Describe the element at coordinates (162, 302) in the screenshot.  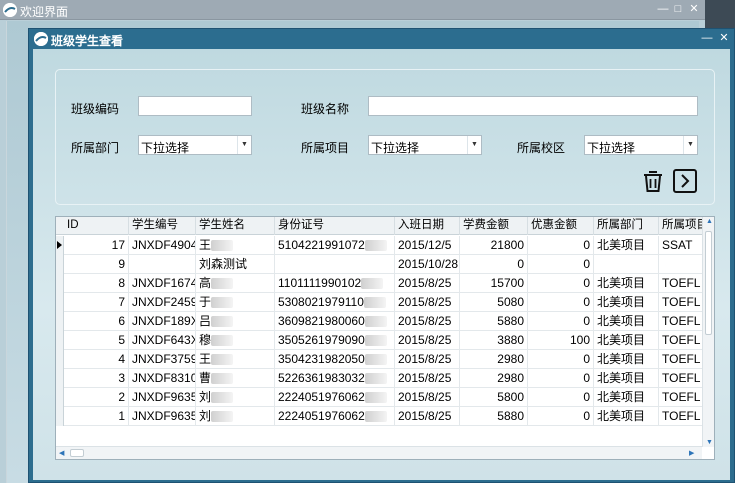
I see `table-cell: JNXDF24592` at that location.